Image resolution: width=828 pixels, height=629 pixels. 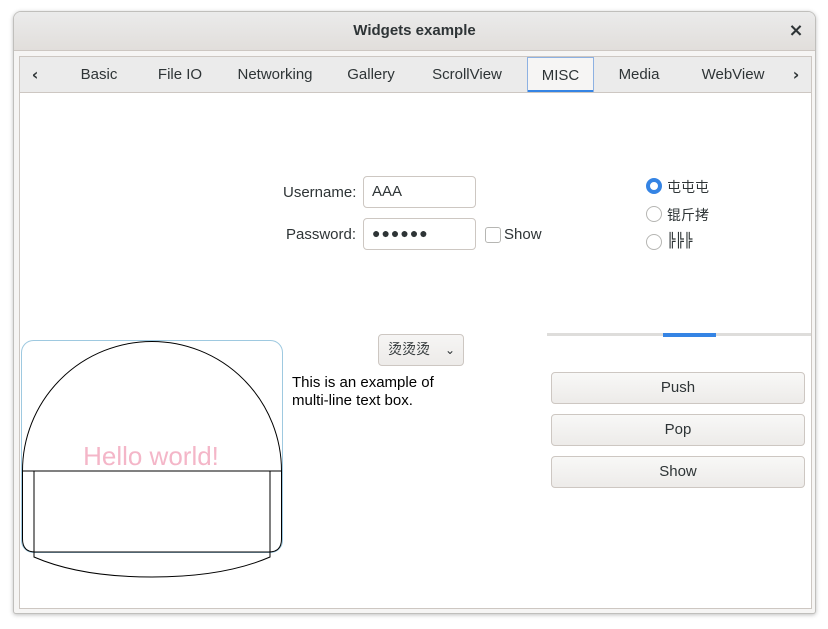 I want to click on tab-scroll-left-icon: ‹, so click(x=35, y=75).